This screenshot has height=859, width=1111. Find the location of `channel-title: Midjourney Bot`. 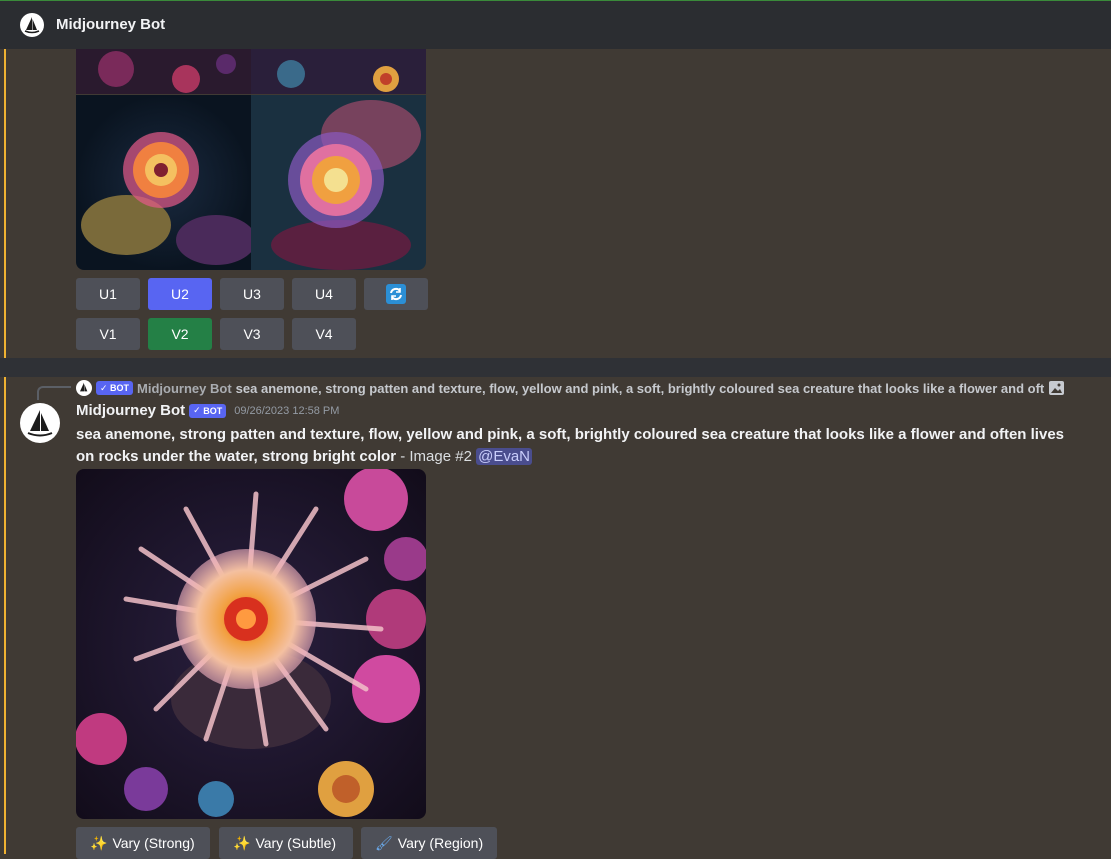

channel-title: Midjourney Bot is located at coordinates (111, 24).